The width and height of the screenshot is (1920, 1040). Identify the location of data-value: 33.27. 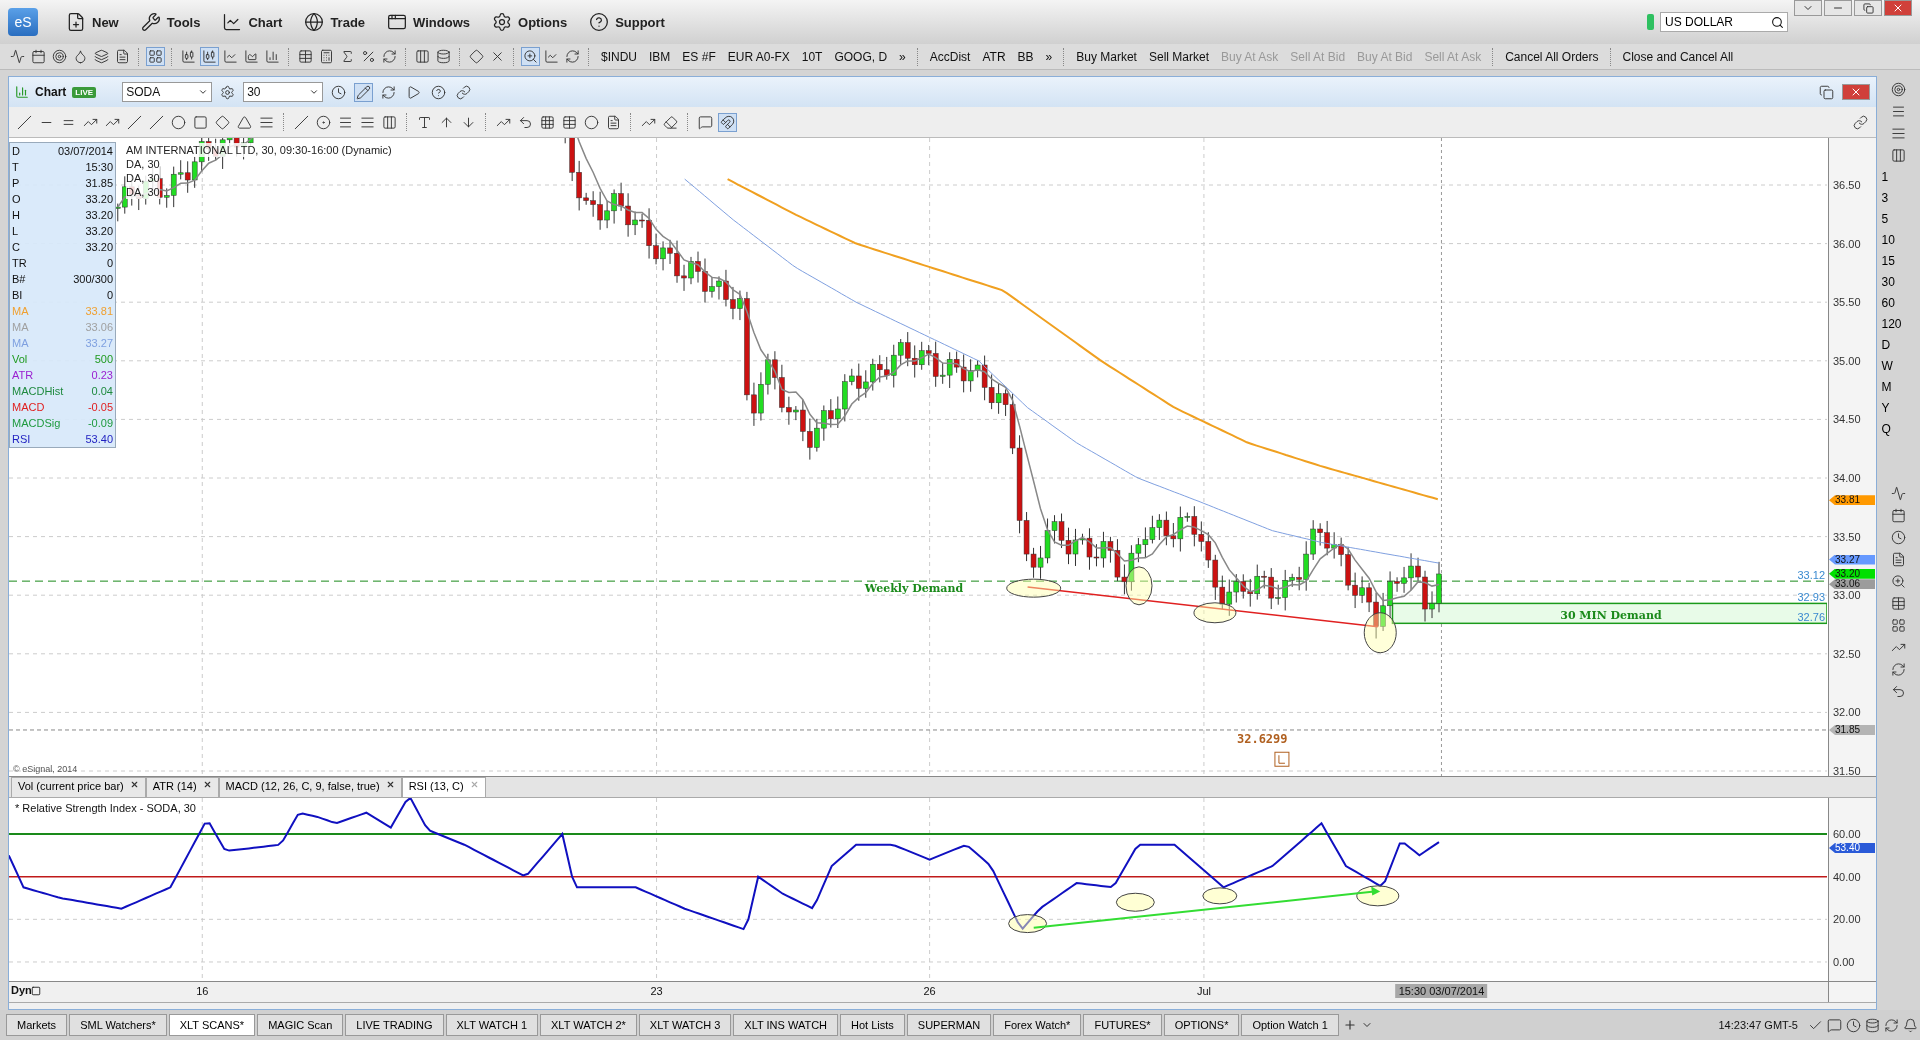
(99, 343).